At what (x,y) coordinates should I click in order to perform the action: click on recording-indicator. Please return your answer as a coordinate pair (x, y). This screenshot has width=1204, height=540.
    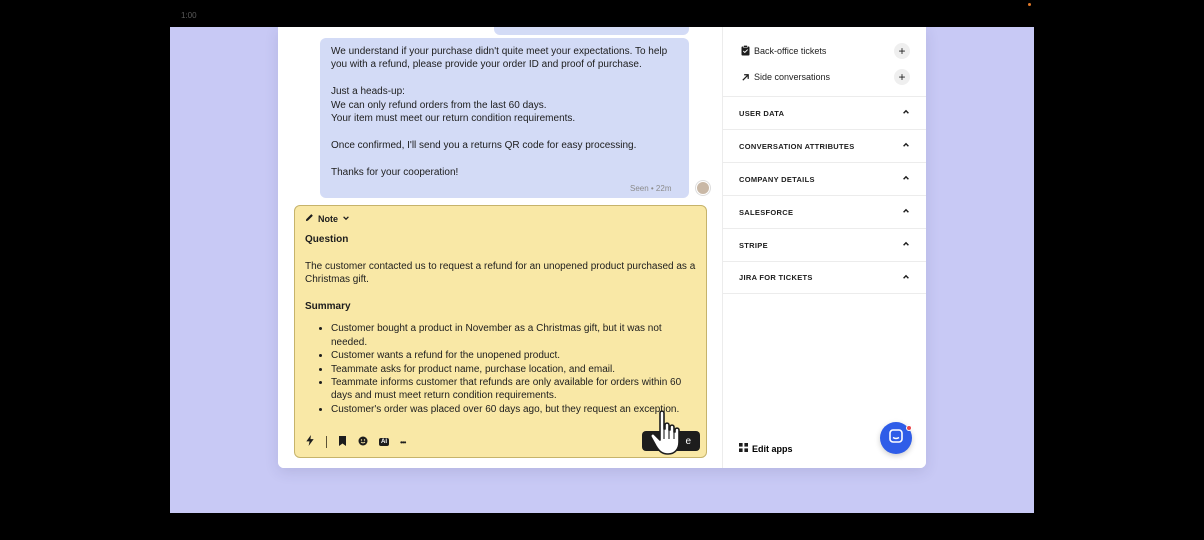
    Looking at the image, I should click on (1029, 4).